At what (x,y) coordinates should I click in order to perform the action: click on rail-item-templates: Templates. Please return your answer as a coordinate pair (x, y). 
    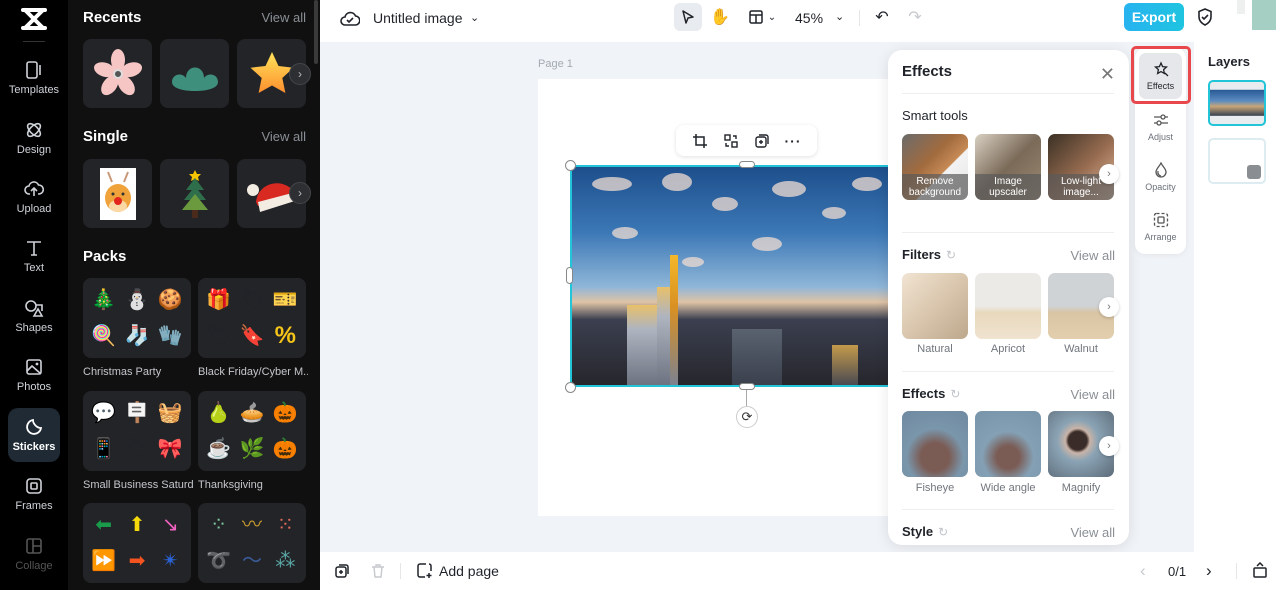
    Looking at the image, I should click on (34, 78).